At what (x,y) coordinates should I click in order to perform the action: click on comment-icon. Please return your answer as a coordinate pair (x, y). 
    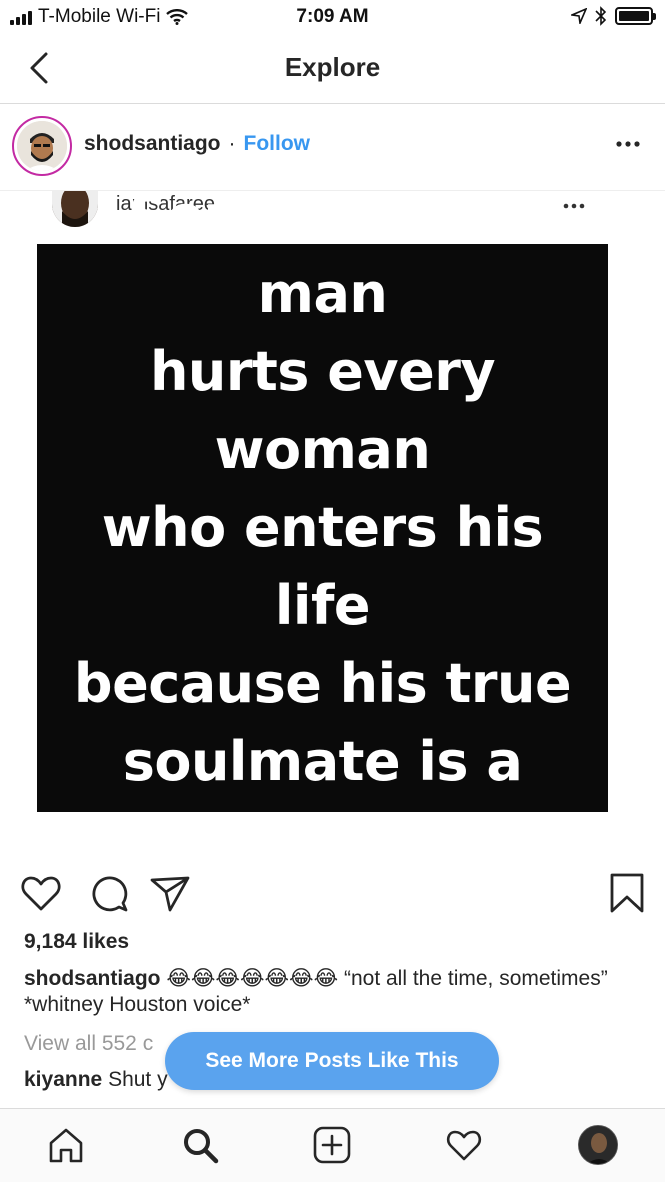
    Looking at the image, I should click on (109, 893).